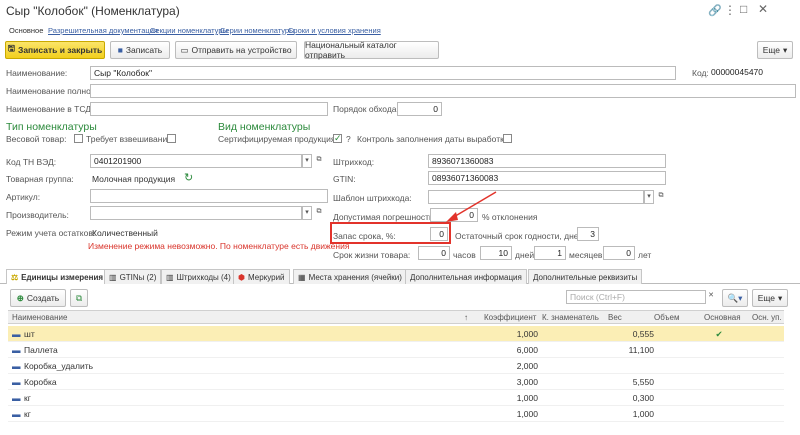 This screenshot has height=435, width=800. What do you see at coordinates (667, 317) in the screenshot?
I see `col-volume: Объем` at bounding box center [667, 317].